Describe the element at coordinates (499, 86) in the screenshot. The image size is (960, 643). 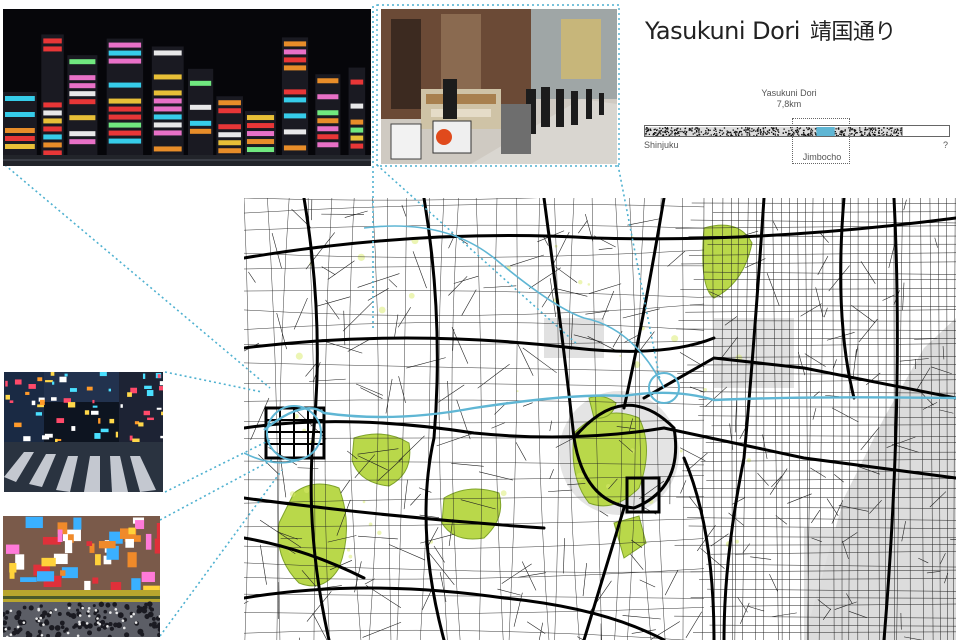
I see `photo-bookstalls` at that location.